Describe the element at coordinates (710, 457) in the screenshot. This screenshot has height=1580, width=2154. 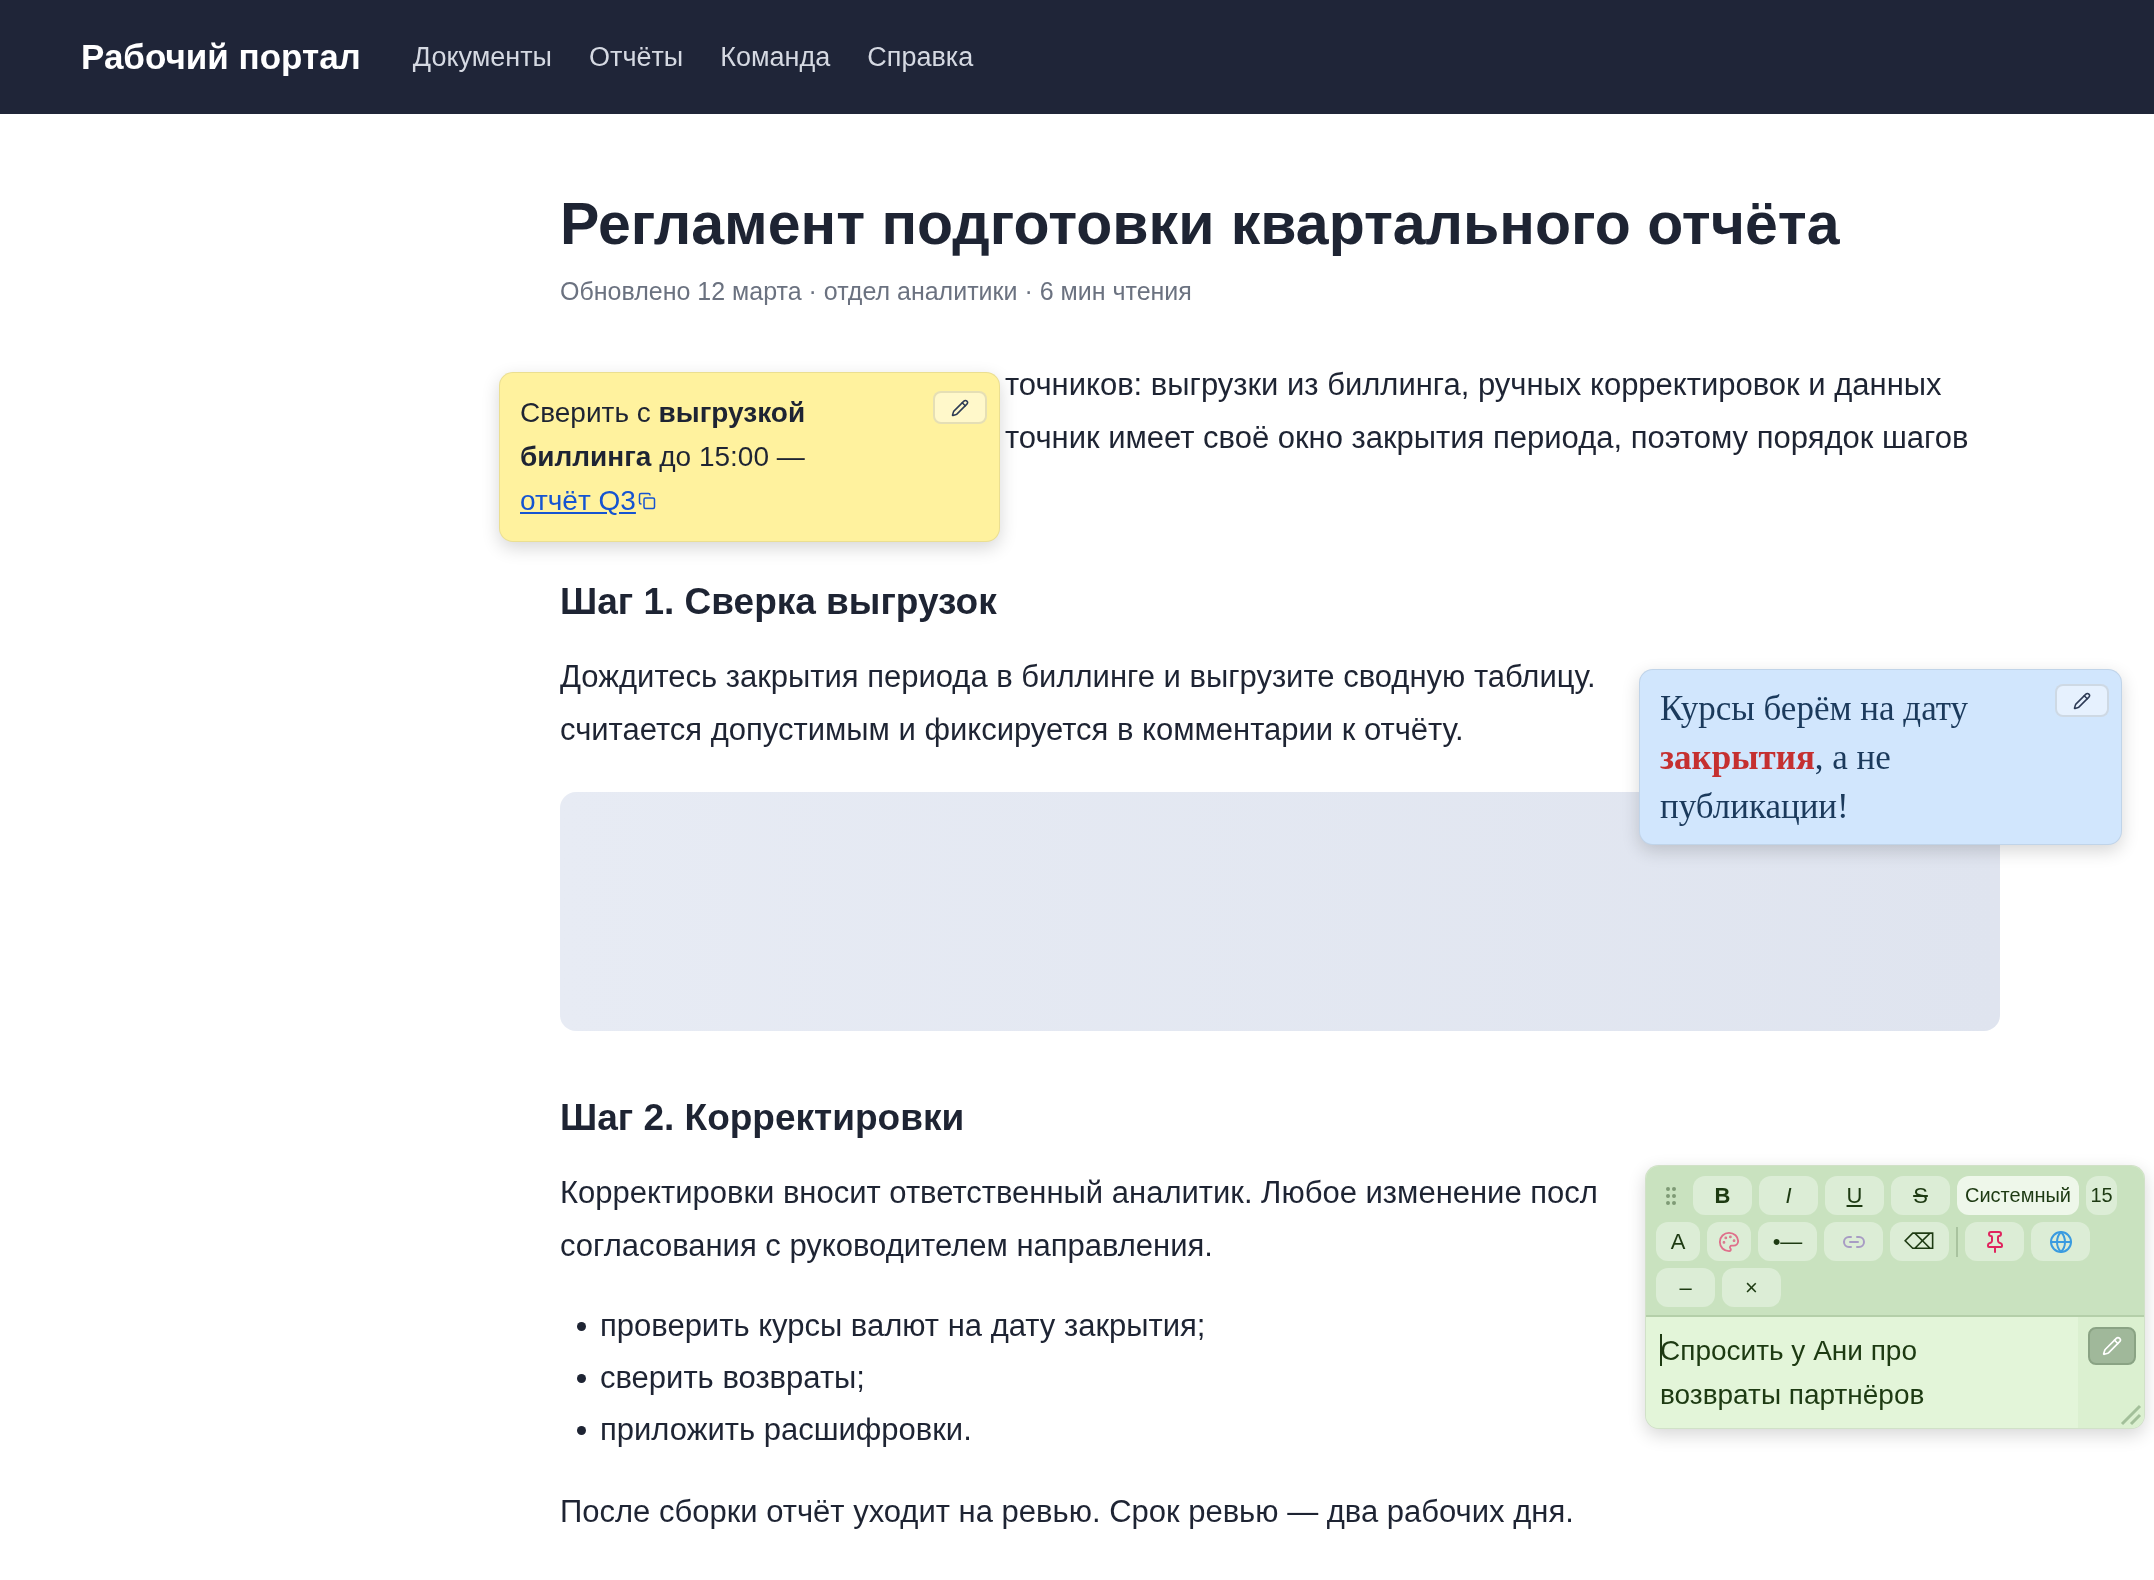
I see `note-text: Сверить с выгрузкой биллинга до 15:00 — отчёт Q3` at that location.